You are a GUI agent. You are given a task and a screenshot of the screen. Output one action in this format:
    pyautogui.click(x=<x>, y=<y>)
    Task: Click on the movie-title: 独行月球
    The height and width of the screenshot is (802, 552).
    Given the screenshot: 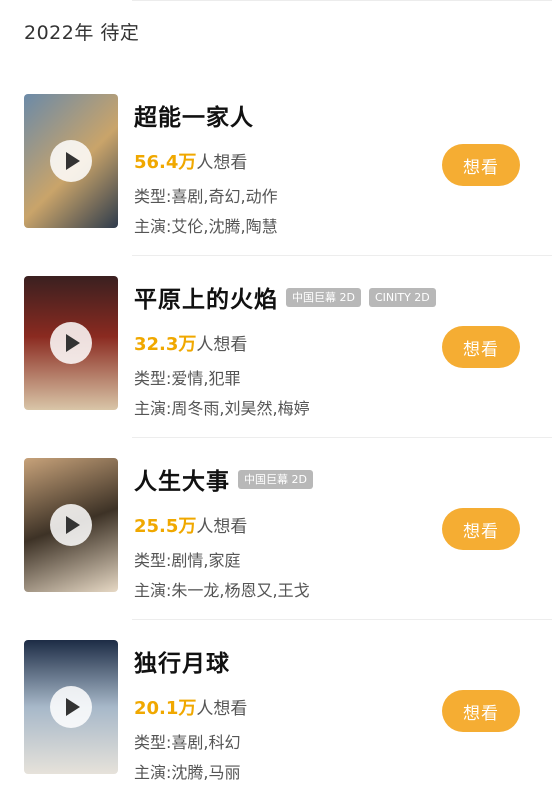 What is the action you would take?
    pyautogui.click(x=182, y=661)
    